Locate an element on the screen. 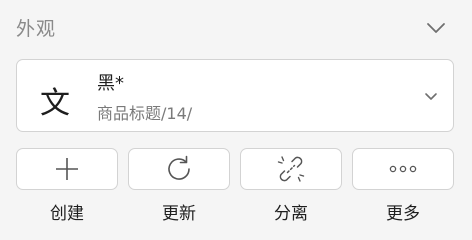 This screenshot has width=472, height=240. detach-button is located at coordinates (291, 169).